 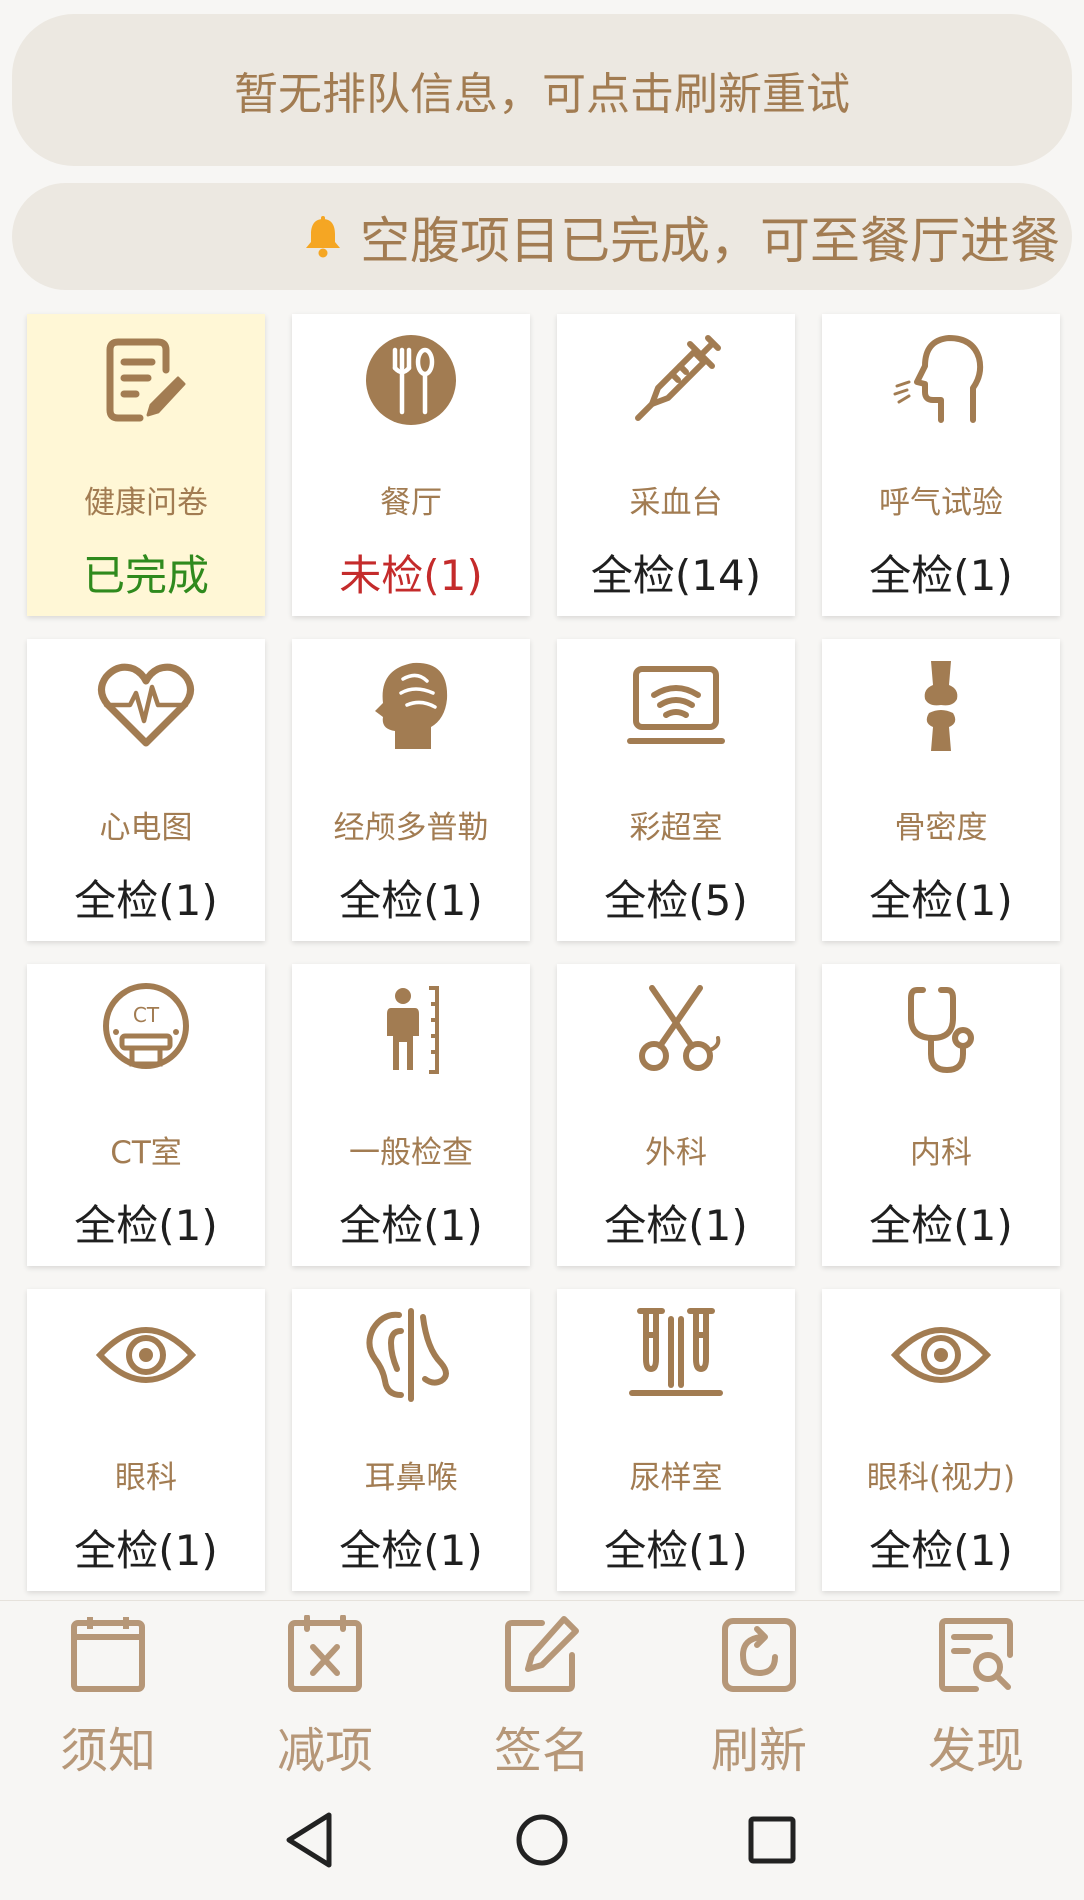 What do you see at coordinates (146, 1015) in the screenshot?
I see `ct-icon-label: CT` at bounding box center [146, 1015].